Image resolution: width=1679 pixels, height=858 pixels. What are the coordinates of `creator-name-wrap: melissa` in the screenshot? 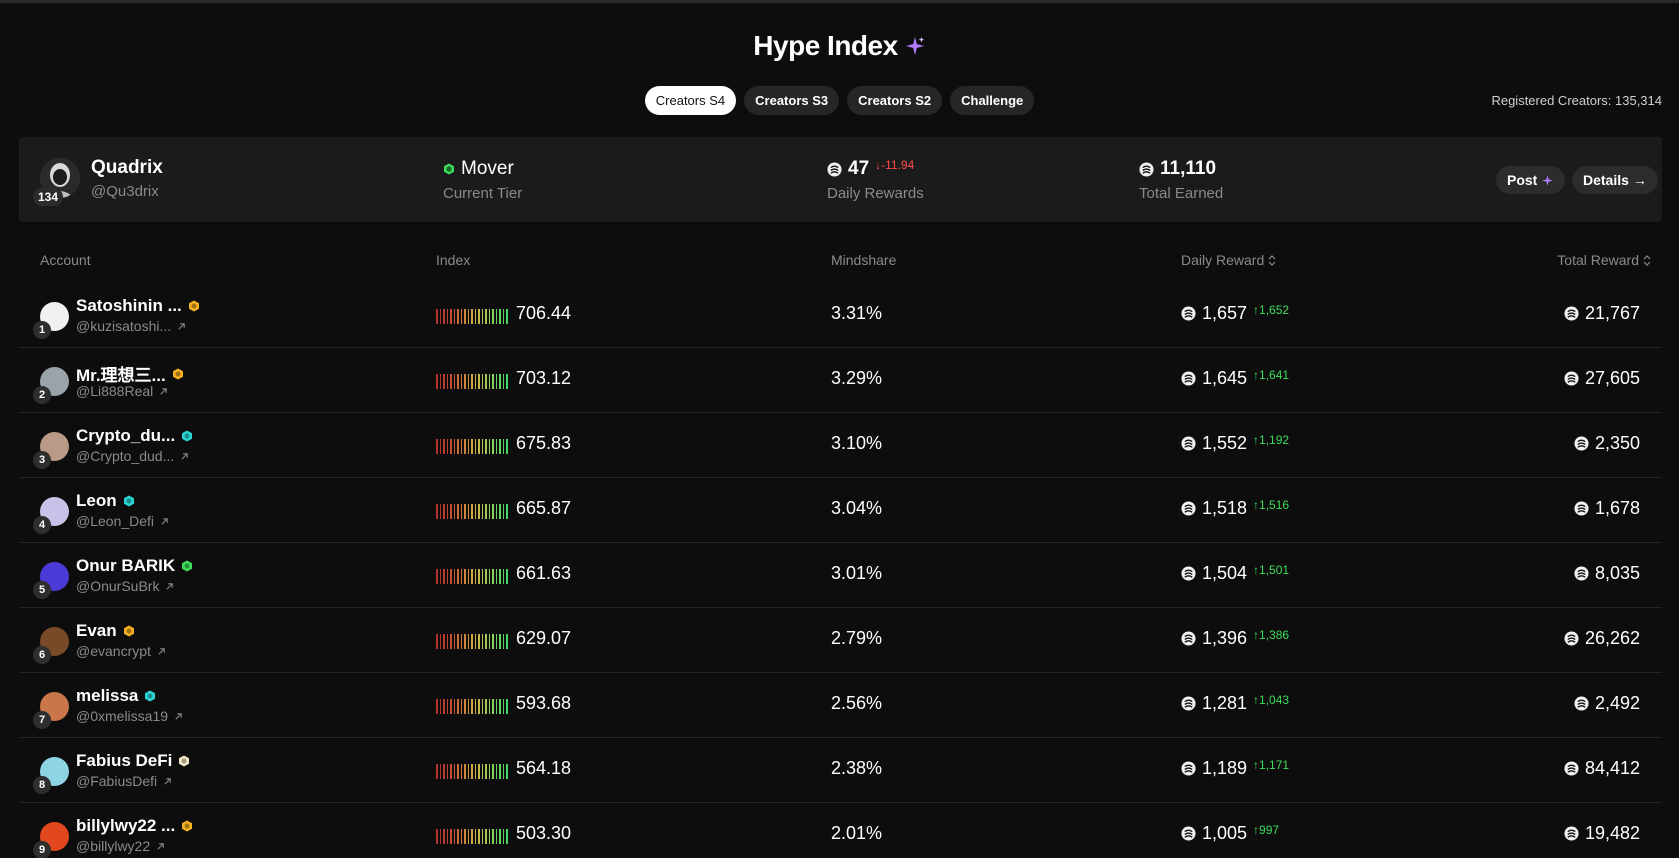 It's located at (116, 696).